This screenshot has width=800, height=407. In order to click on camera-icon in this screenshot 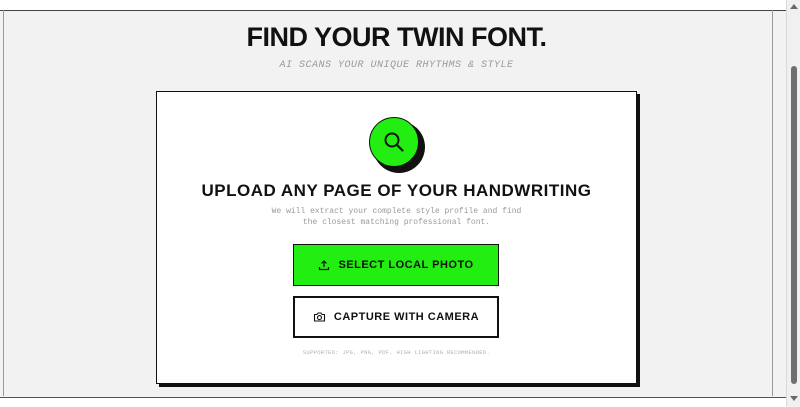, I will do `click(319, 317)`.